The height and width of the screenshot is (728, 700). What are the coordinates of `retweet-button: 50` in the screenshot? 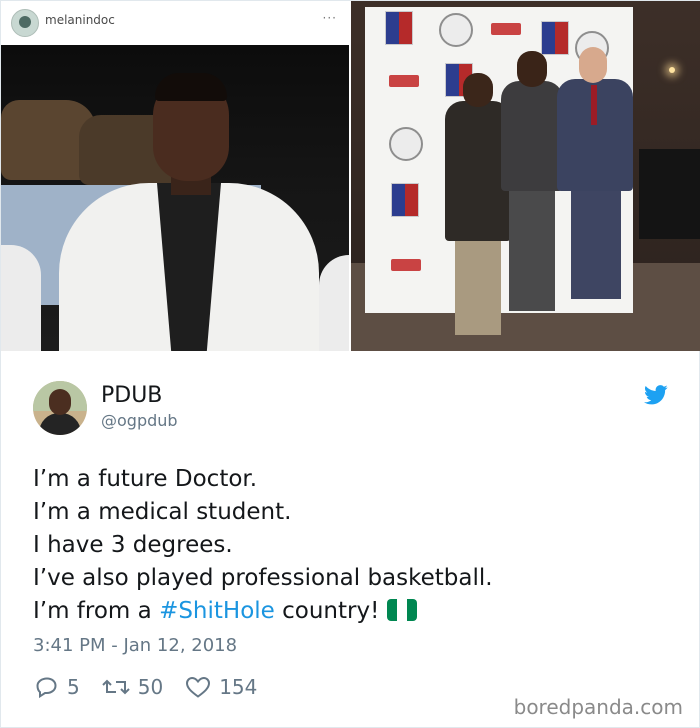 It's located at (132, 687).